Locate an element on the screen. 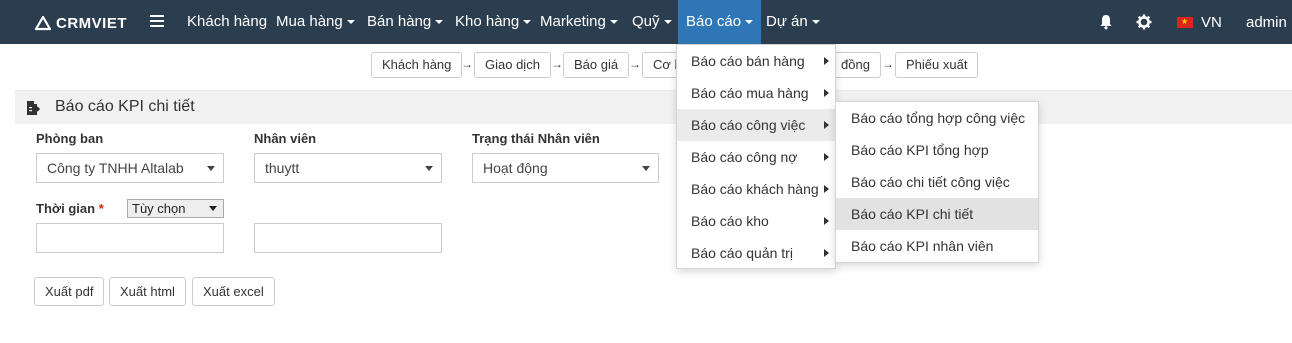 This screenshot has height=343, width=1292. status-select: Hoạt động is located at coordinates (565, 168).